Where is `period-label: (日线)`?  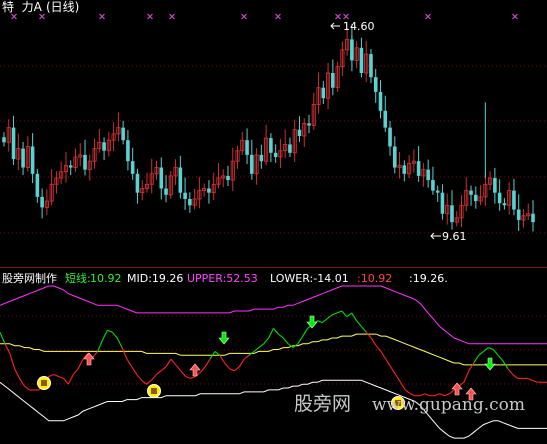
period-label: (日线) is located at coordinates (62, 7).